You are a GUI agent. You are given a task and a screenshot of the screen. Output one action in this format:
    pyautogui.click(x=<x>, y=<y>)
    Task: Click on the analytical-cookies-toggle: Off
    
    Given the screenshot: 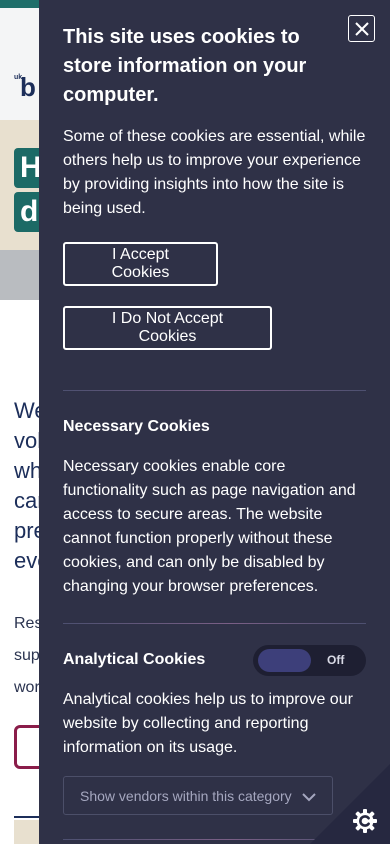 What is the action you would take?
    pyautogui.click(x=309, y=660)
    